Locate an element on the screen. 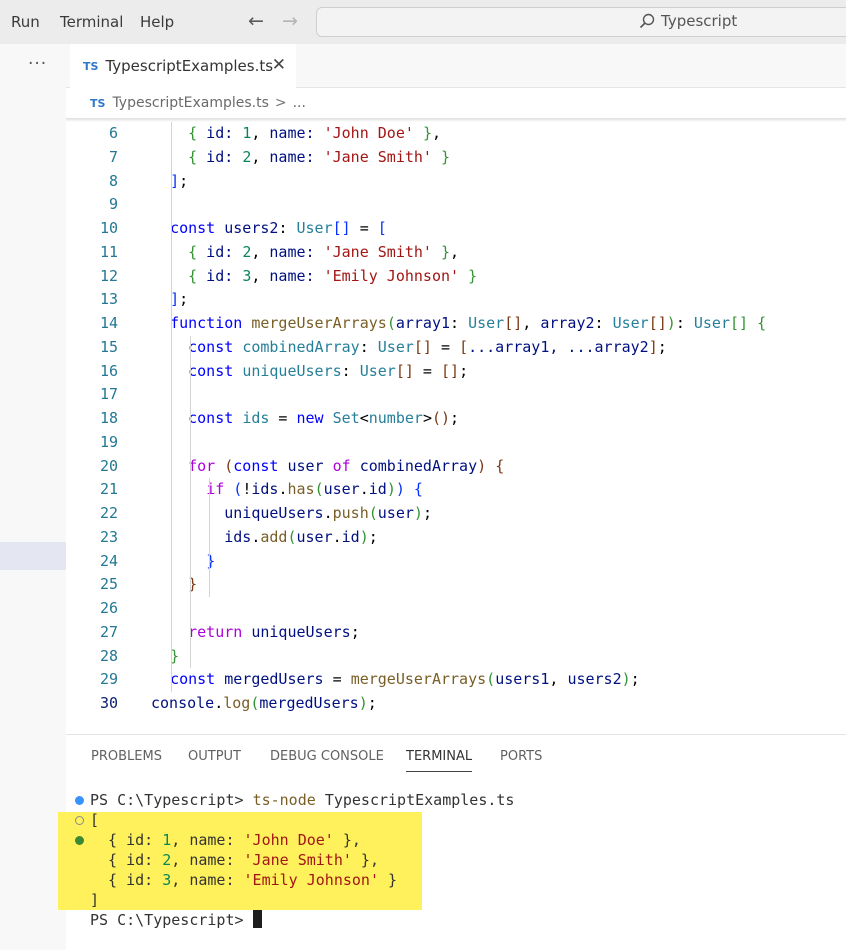  back-arrow-icon: ← is located at coordinates (256, 21).